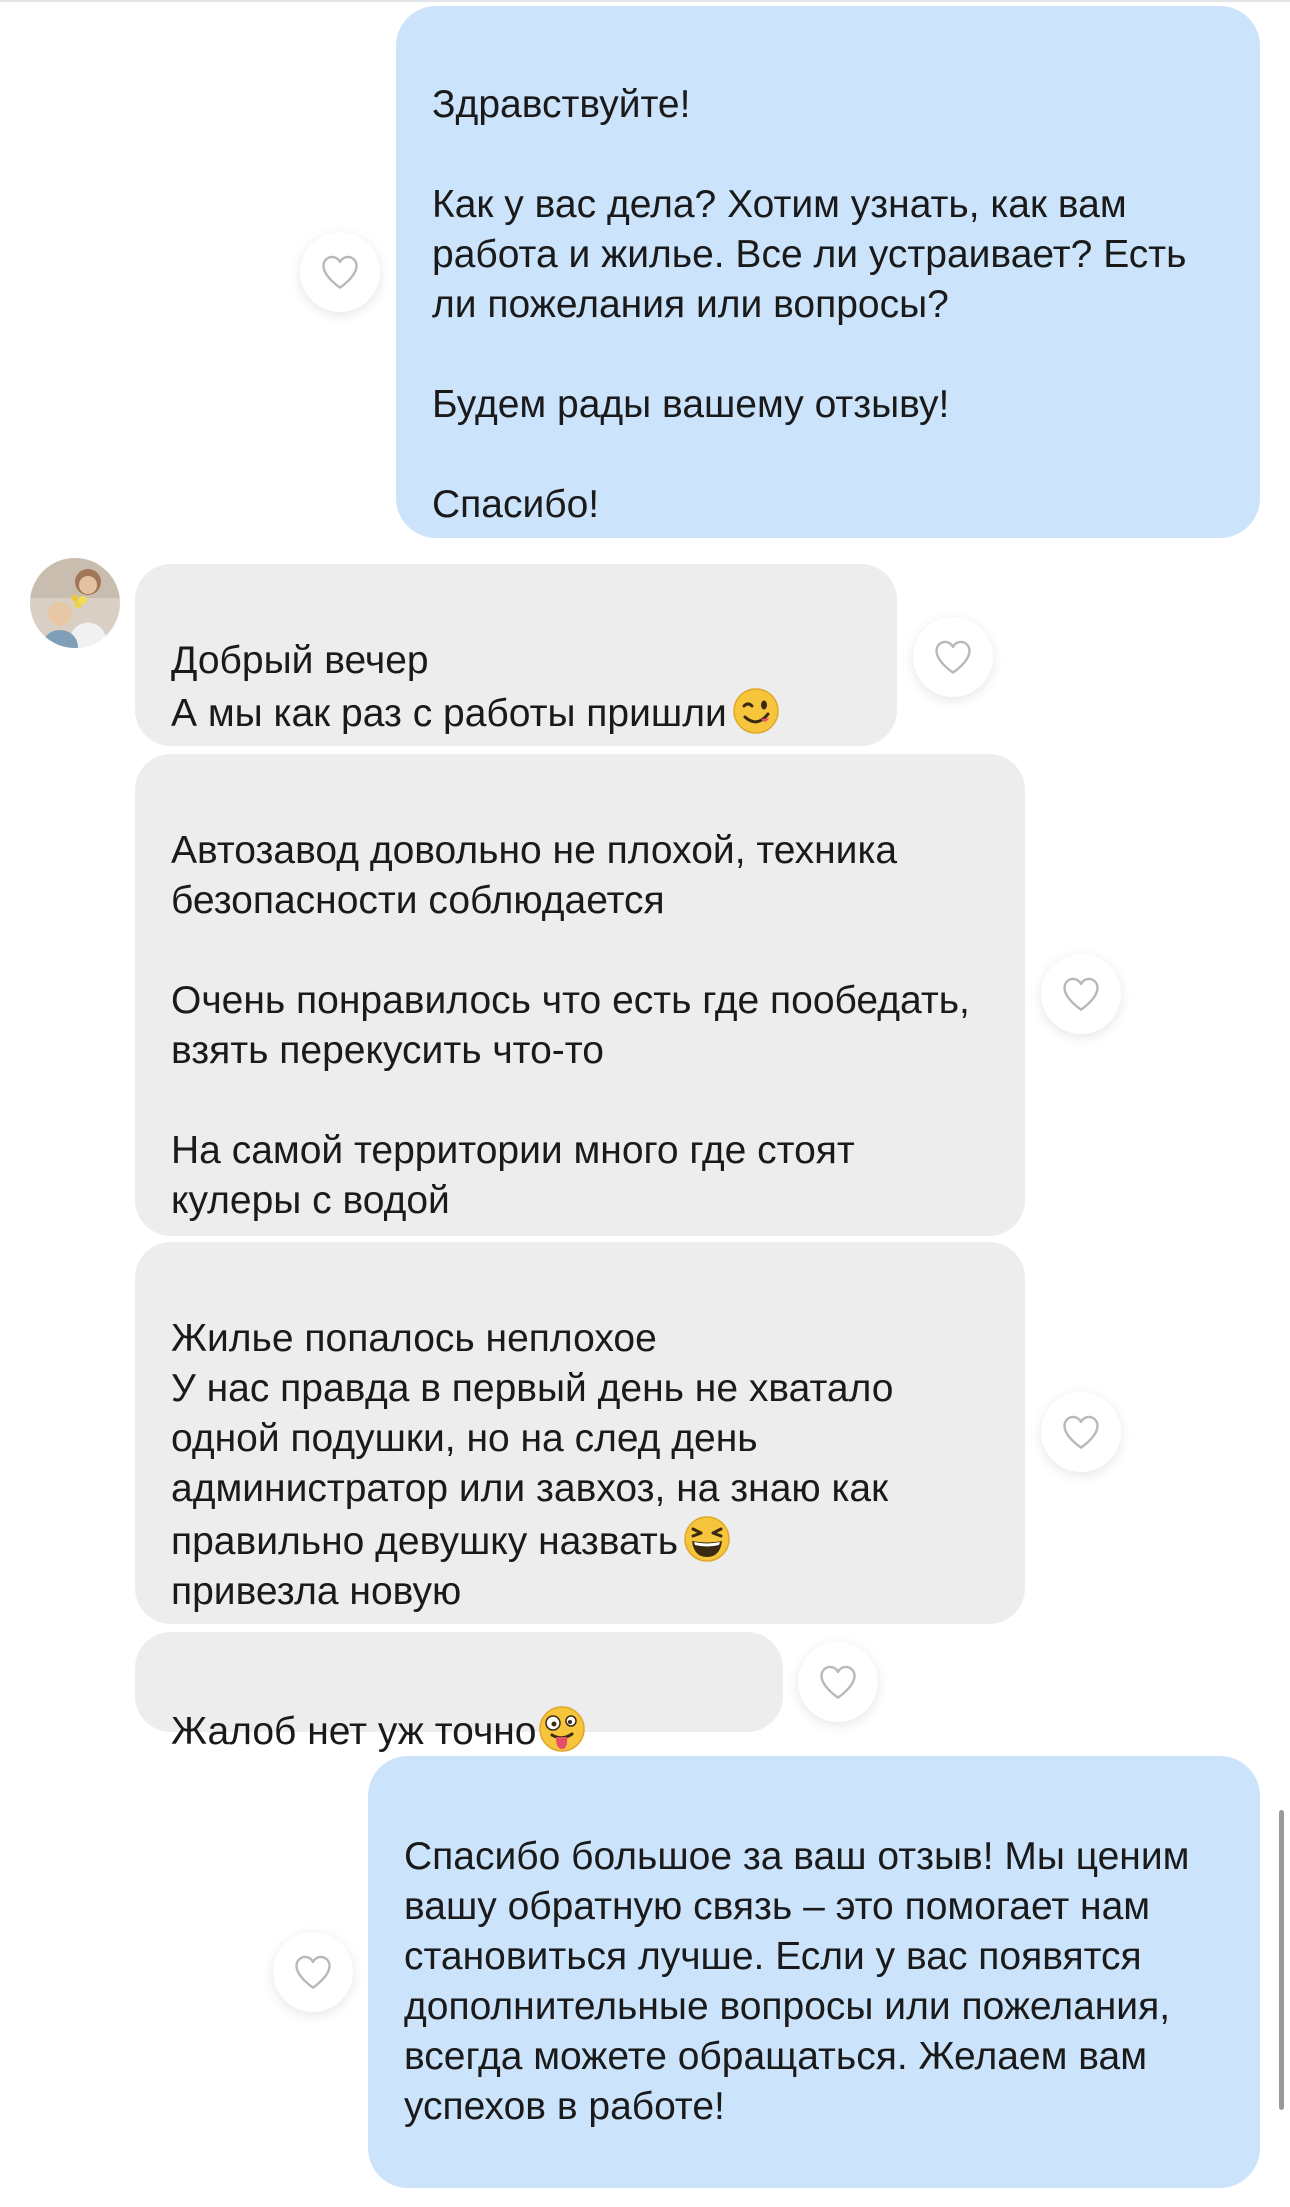 The image size is (1290, 2207). What do you see at coordinates (707, 1539) in the screenshot?
I see `grinning-squinting-face-emoji` at bounding box center [707, 1539].